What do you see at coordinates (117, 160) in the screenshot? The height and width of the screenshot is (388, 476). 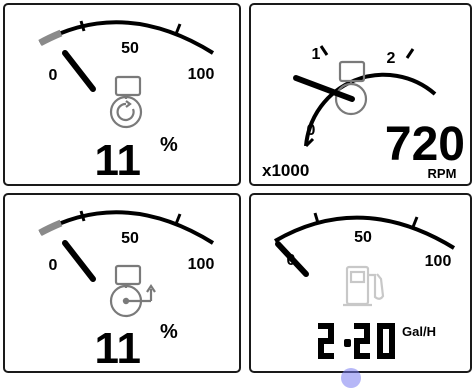 I see `engine-load-value: 11` at bounding box center [117, 160].